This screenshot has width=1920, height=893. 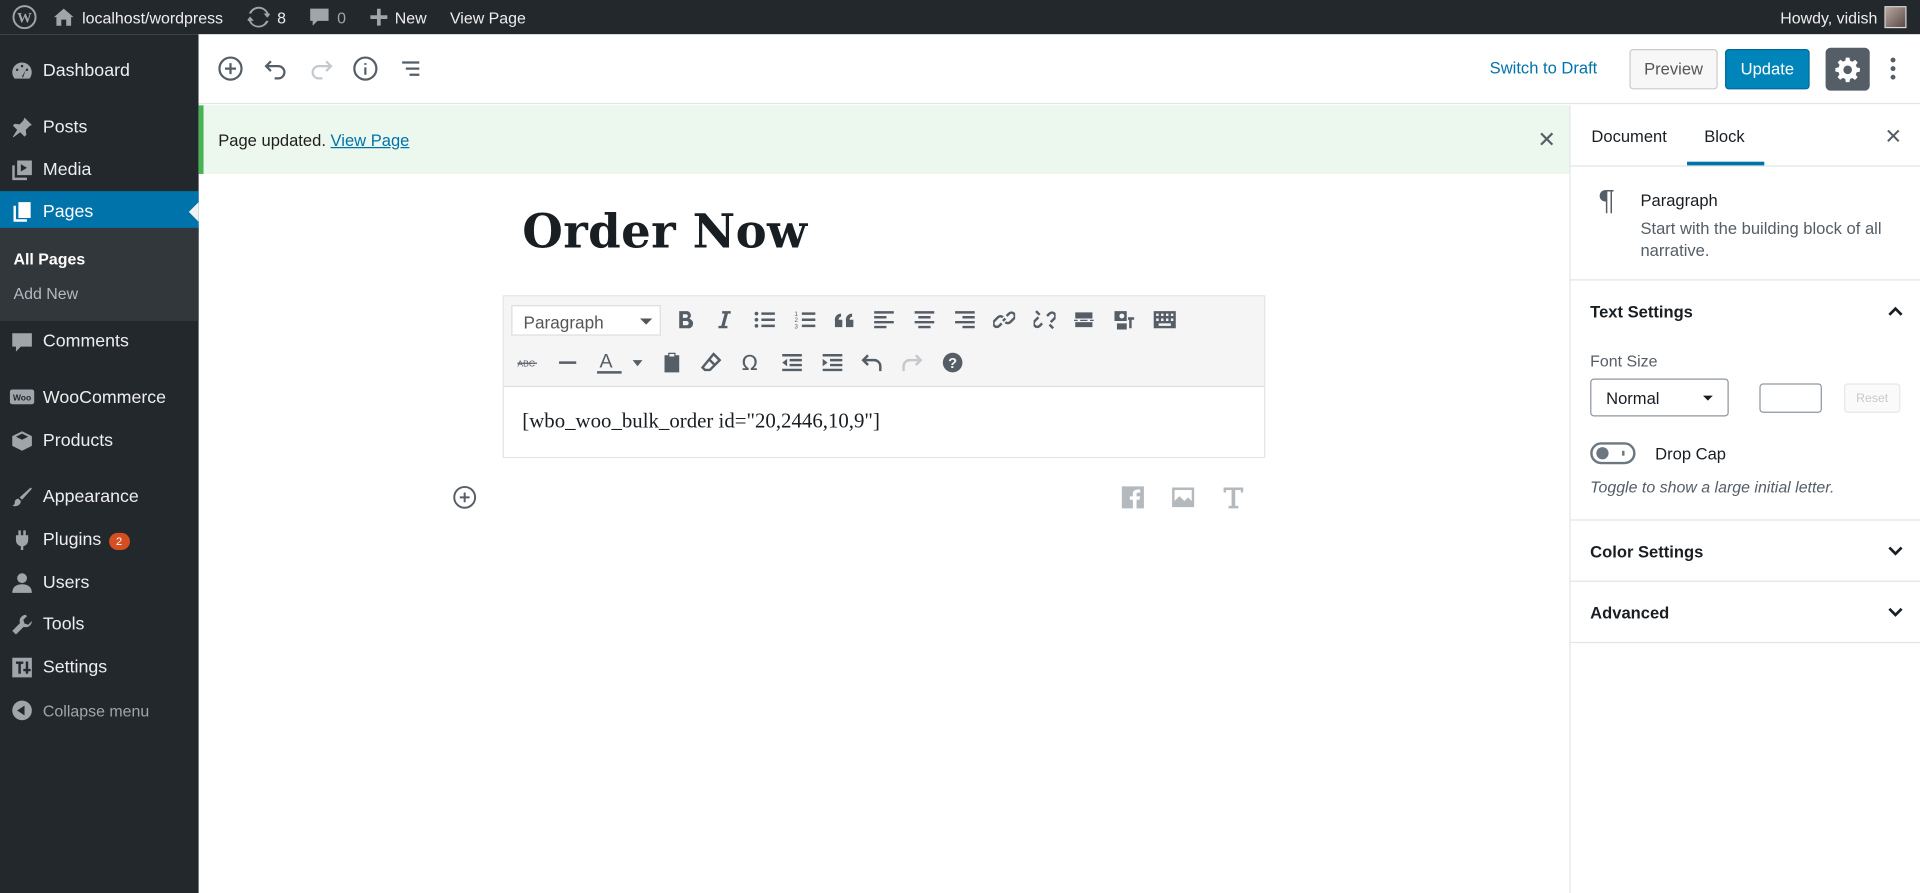 What do you see at coordinates (1546, 140) in the screenshot?
I see `notice-close-icon: ✕` at bounding box center [1546, 140].